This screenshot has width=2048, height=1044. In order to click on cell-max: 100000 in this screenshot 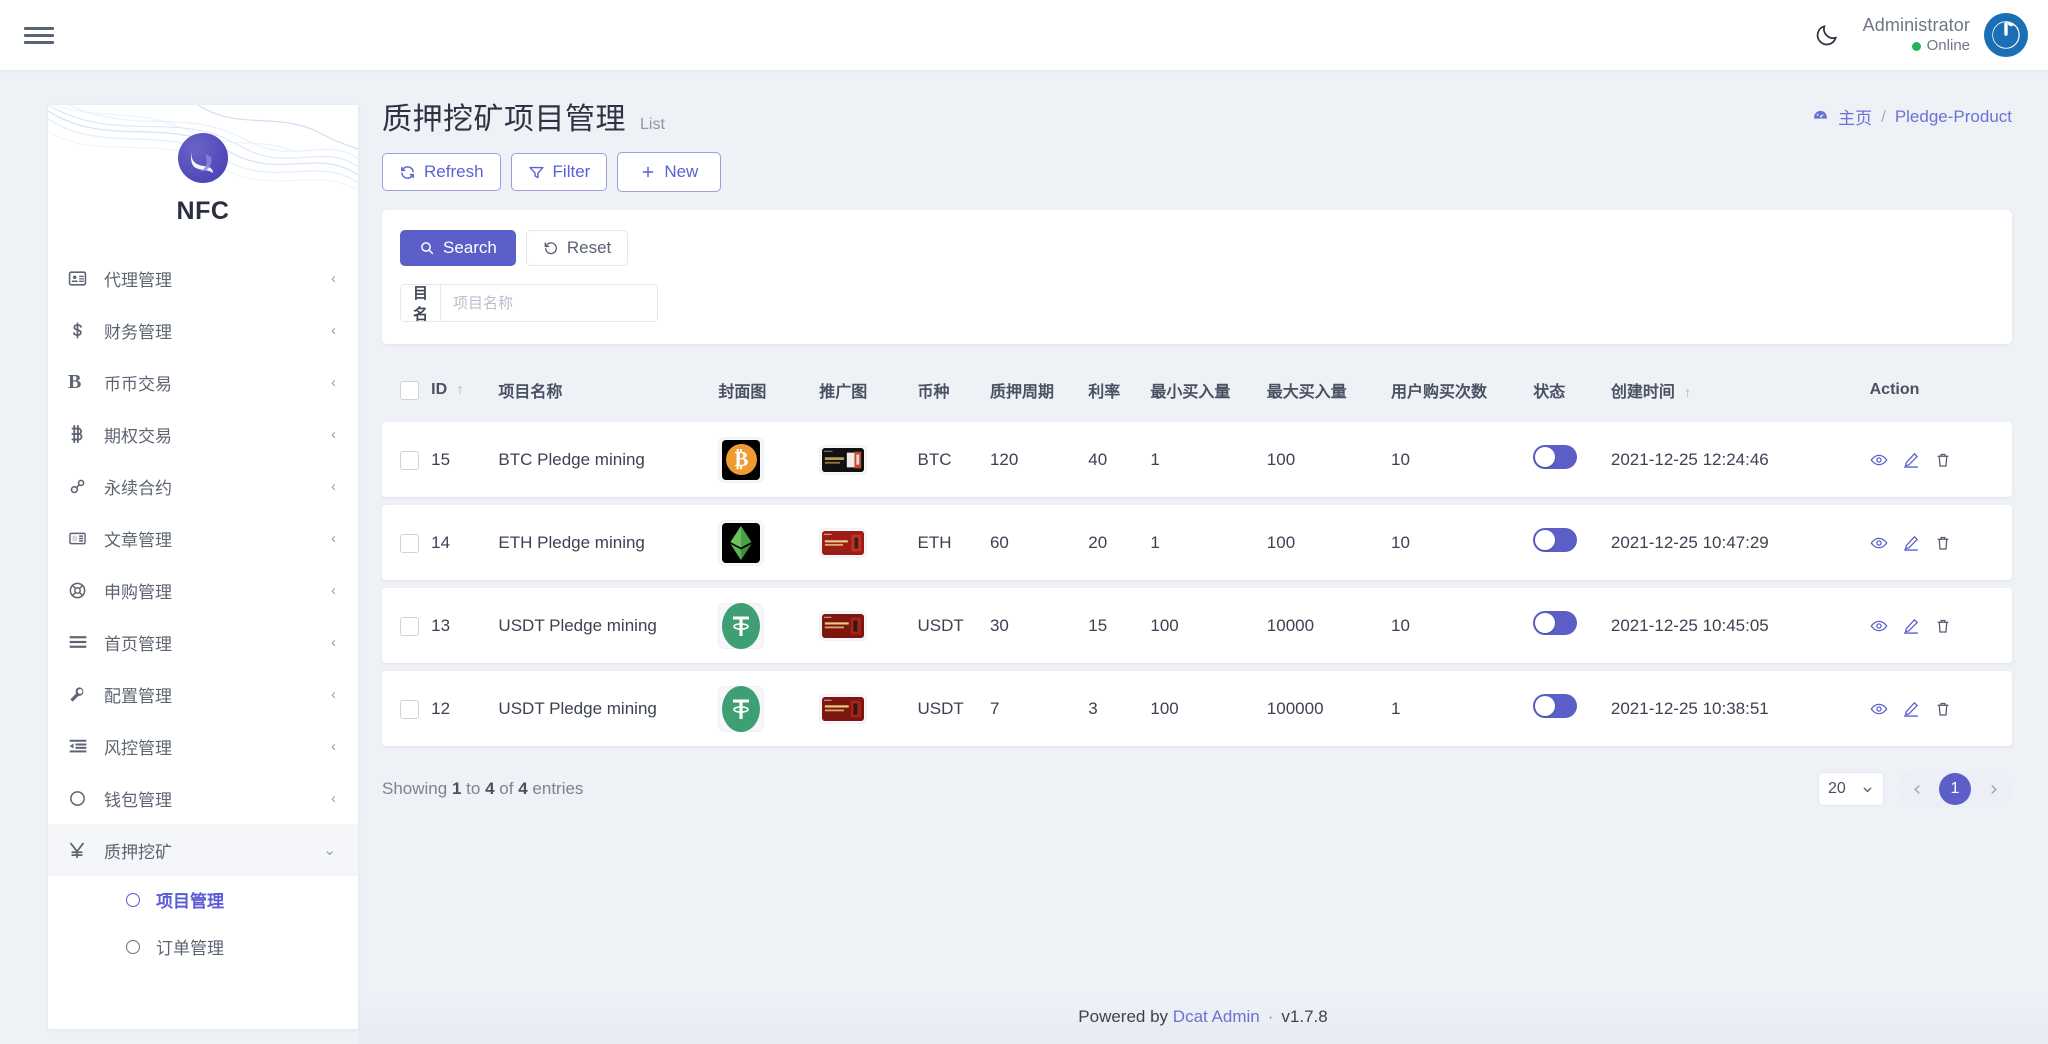, I will do `click(1328, 708)`.